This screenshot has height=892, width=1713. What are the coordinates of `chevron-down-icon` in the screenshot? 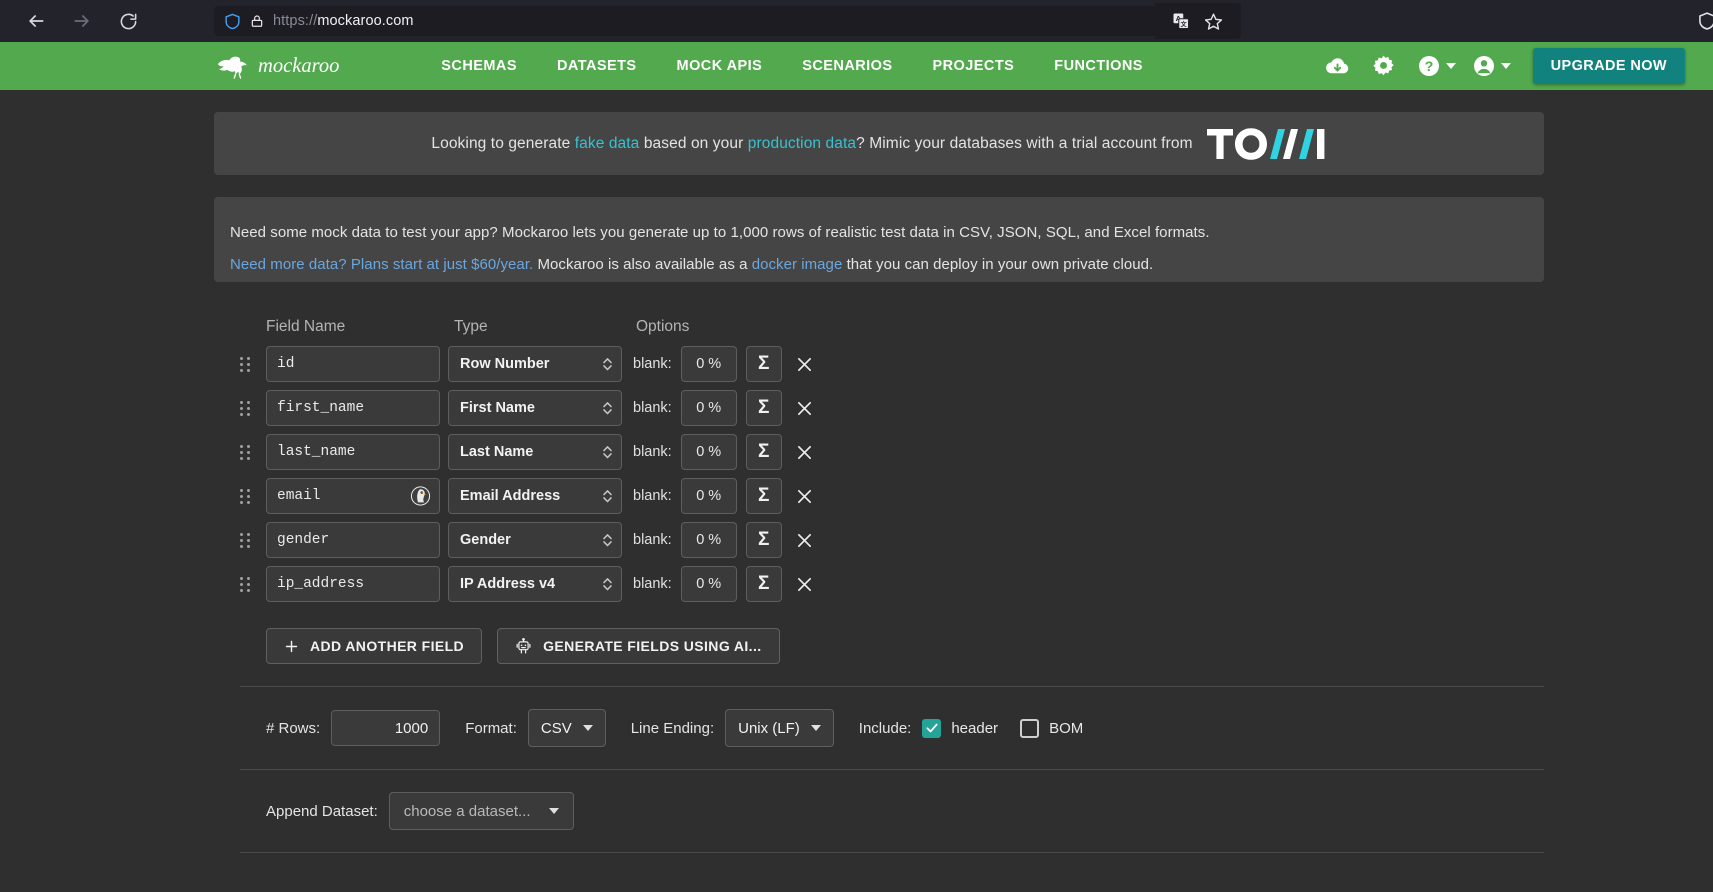 It's located at (1505, 66).